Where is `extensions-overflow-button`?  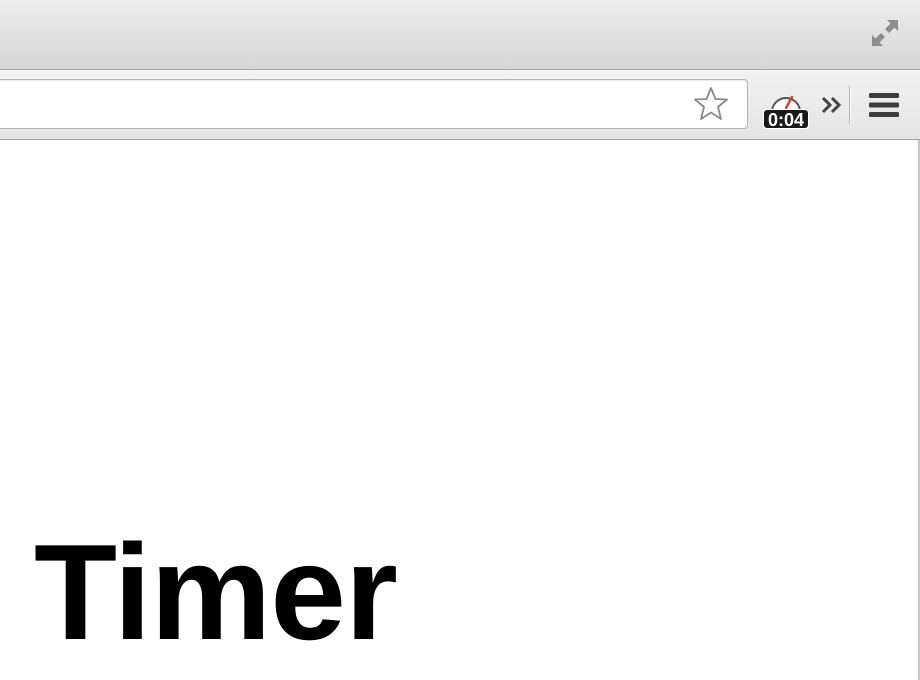
extensions-overflow-button is located at coordinates (832, 105).